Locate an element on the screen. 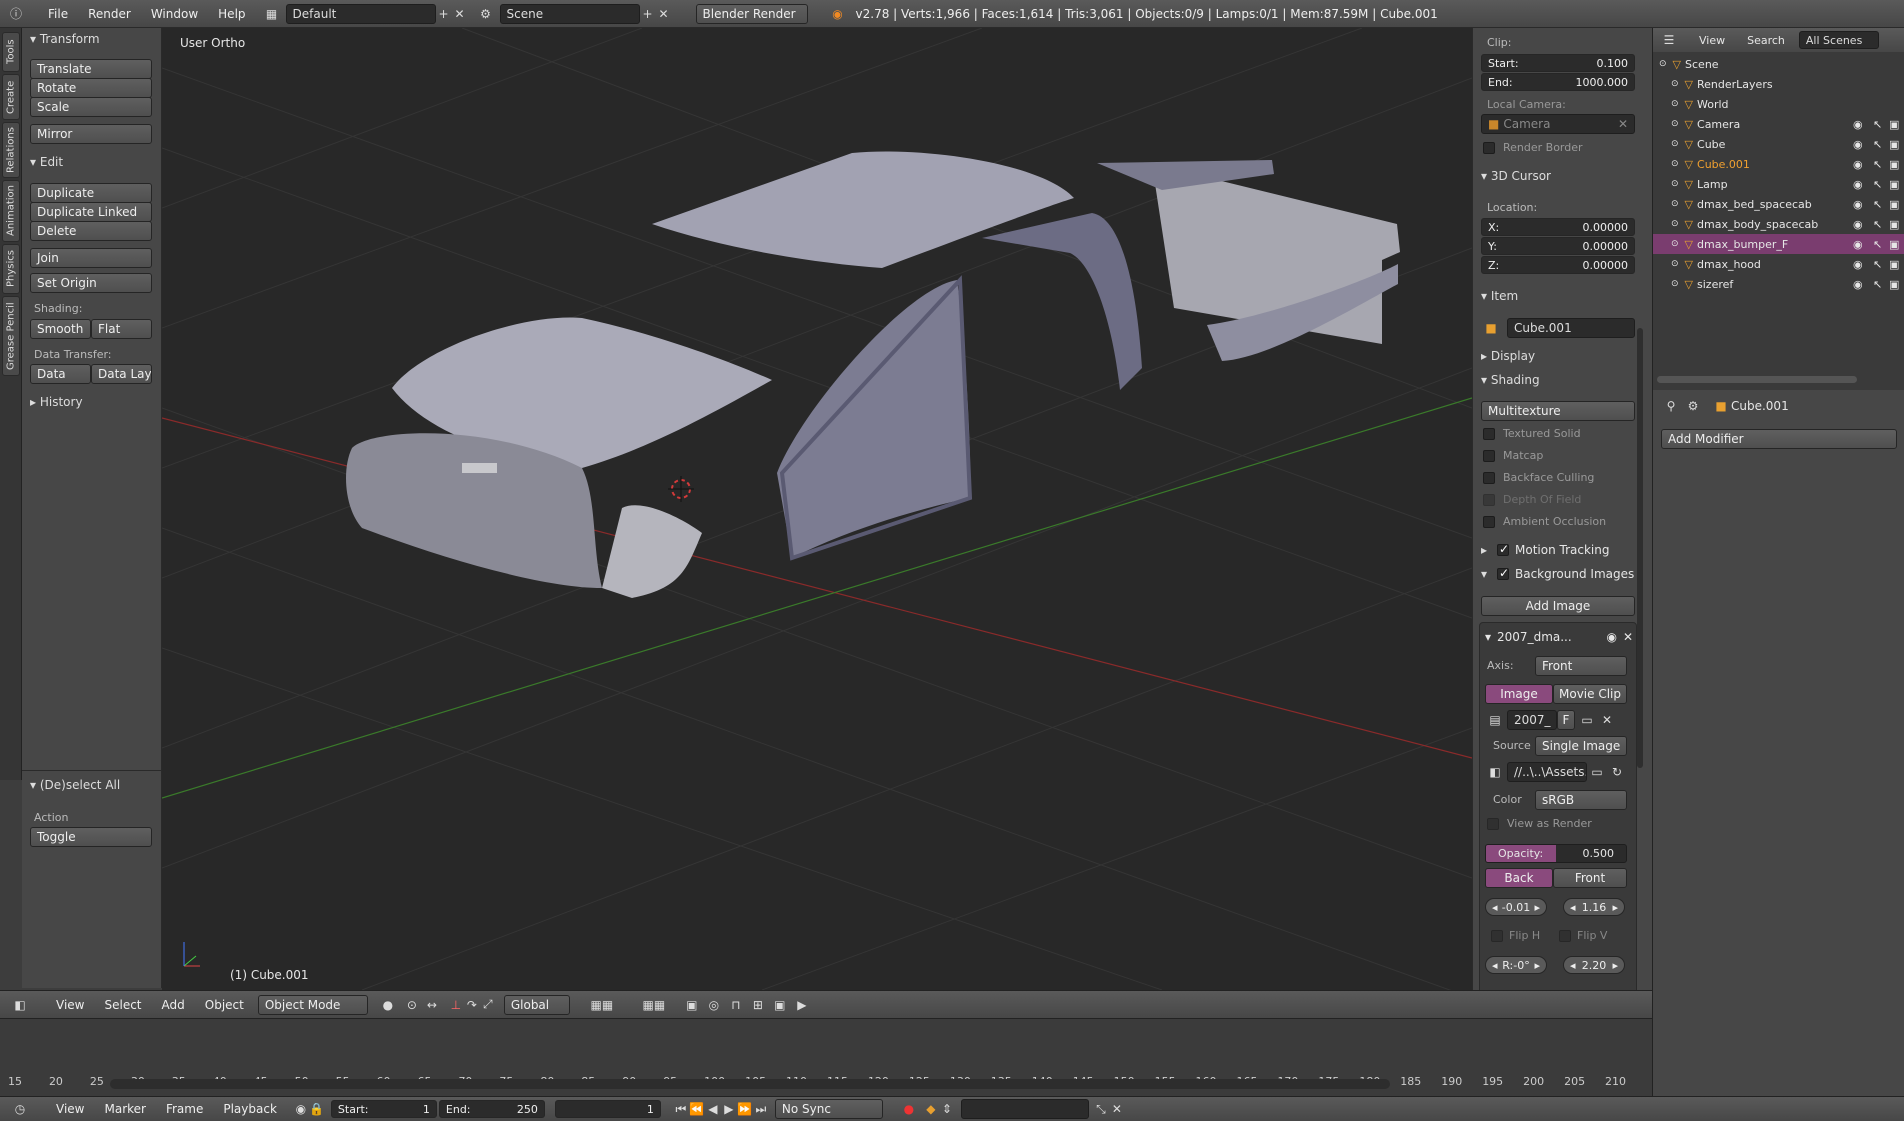 The width and height of the screenshot is (1904, 1121). size-field: ◂ 2.20 ▸ is located at coordinates (1594, 965).